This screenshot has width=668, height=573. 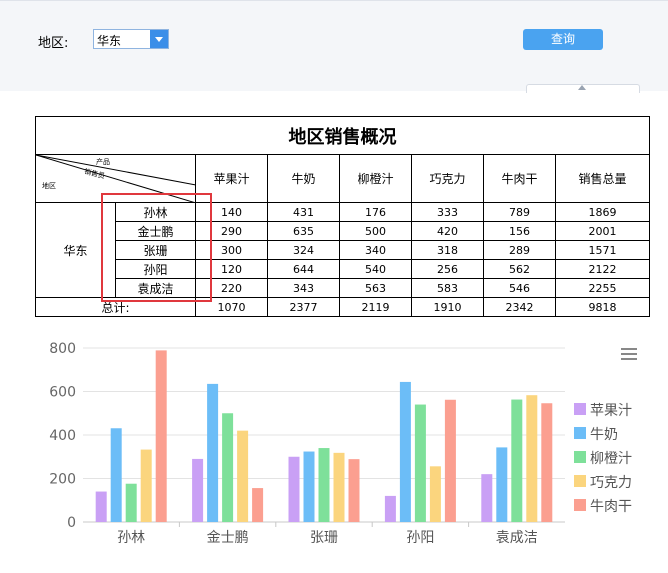 I want to click on chevron-down-icon, so click(x=159, y=39).